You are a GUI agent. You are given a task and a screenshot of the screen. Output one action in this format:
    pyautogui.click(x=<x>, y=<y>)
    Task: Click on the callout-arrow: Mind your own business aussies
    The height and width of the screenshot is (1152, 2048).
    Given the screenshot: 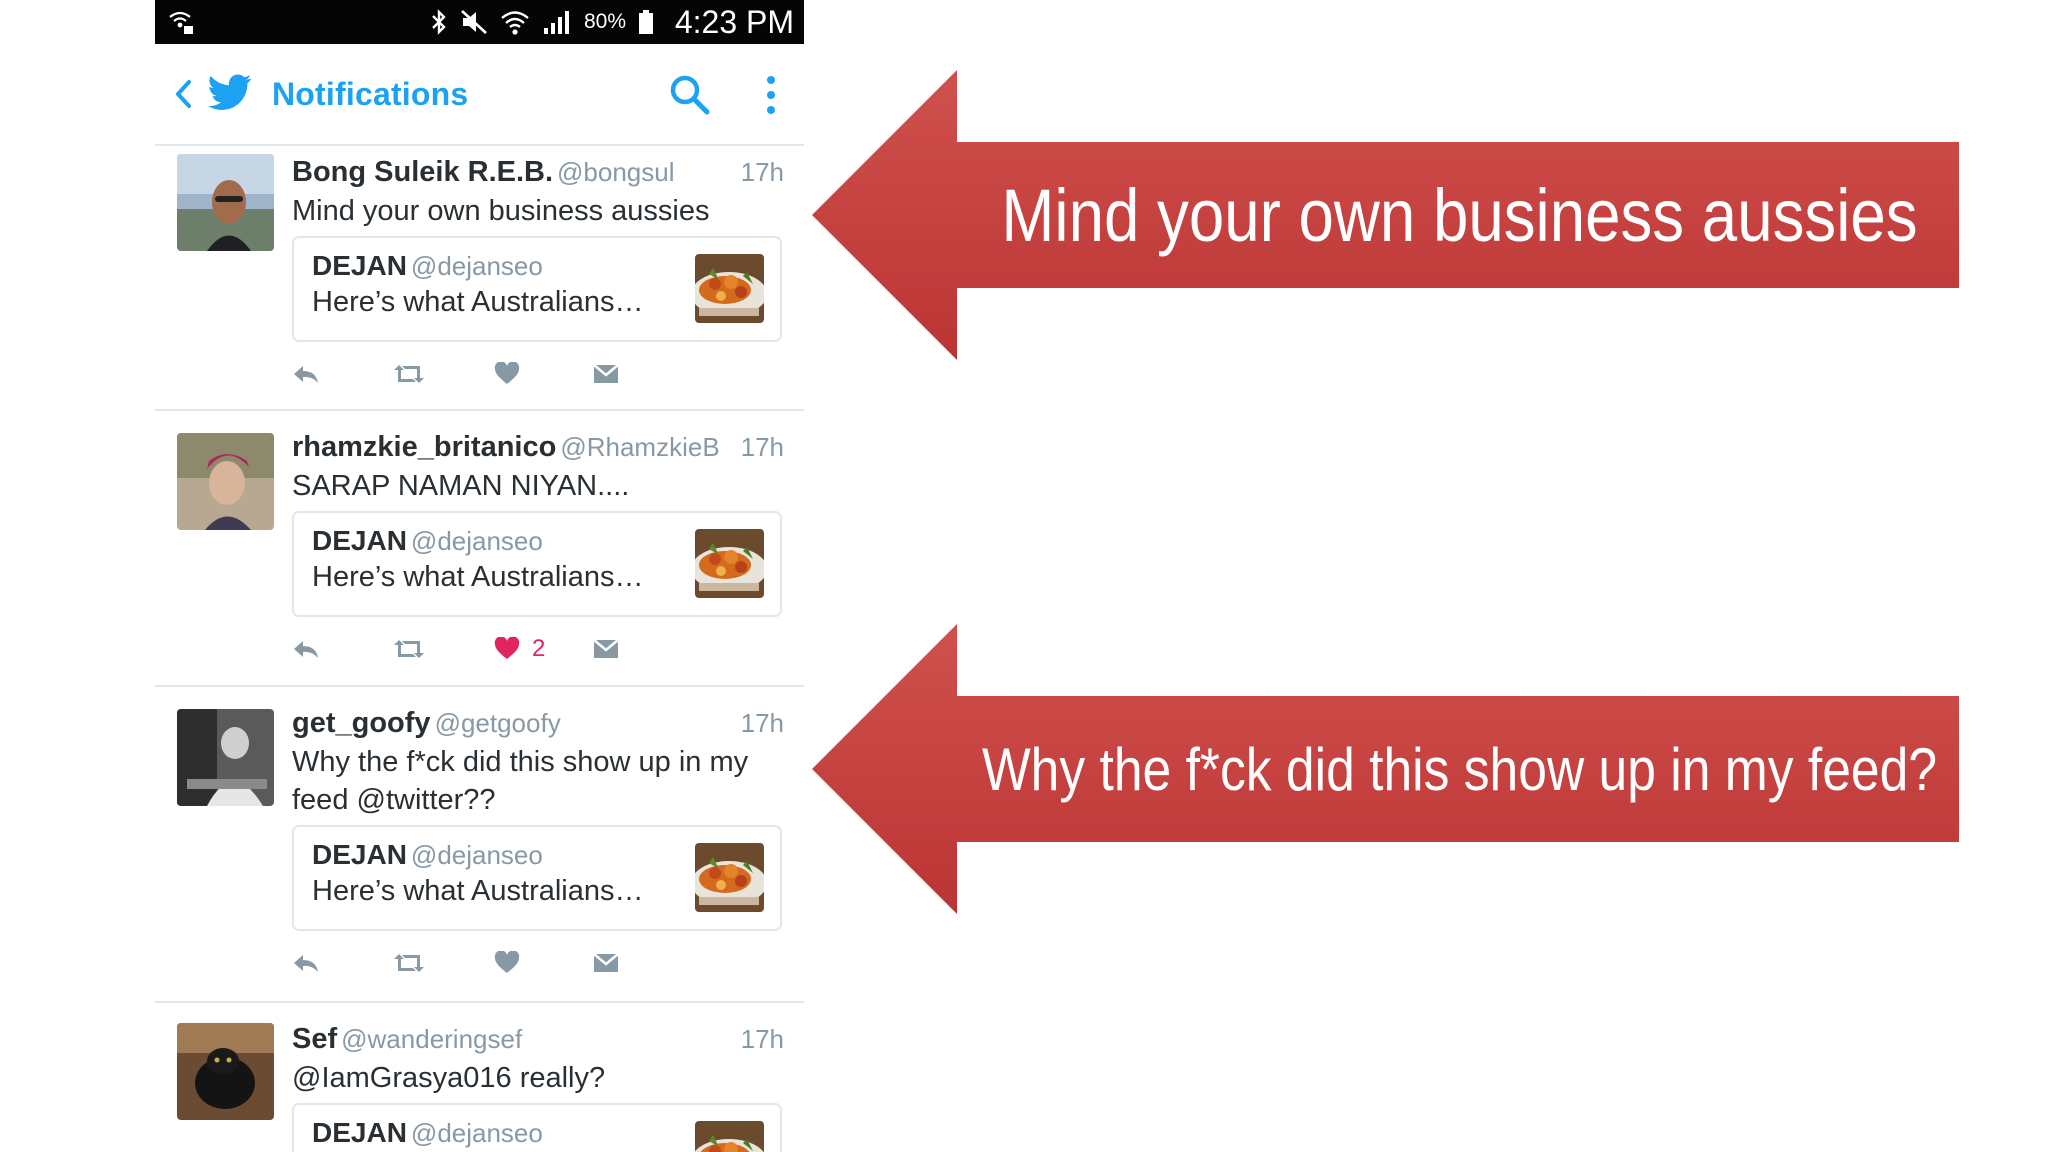 What is the action you would take?
    pyautogui.click(x=1387, y=215)
    